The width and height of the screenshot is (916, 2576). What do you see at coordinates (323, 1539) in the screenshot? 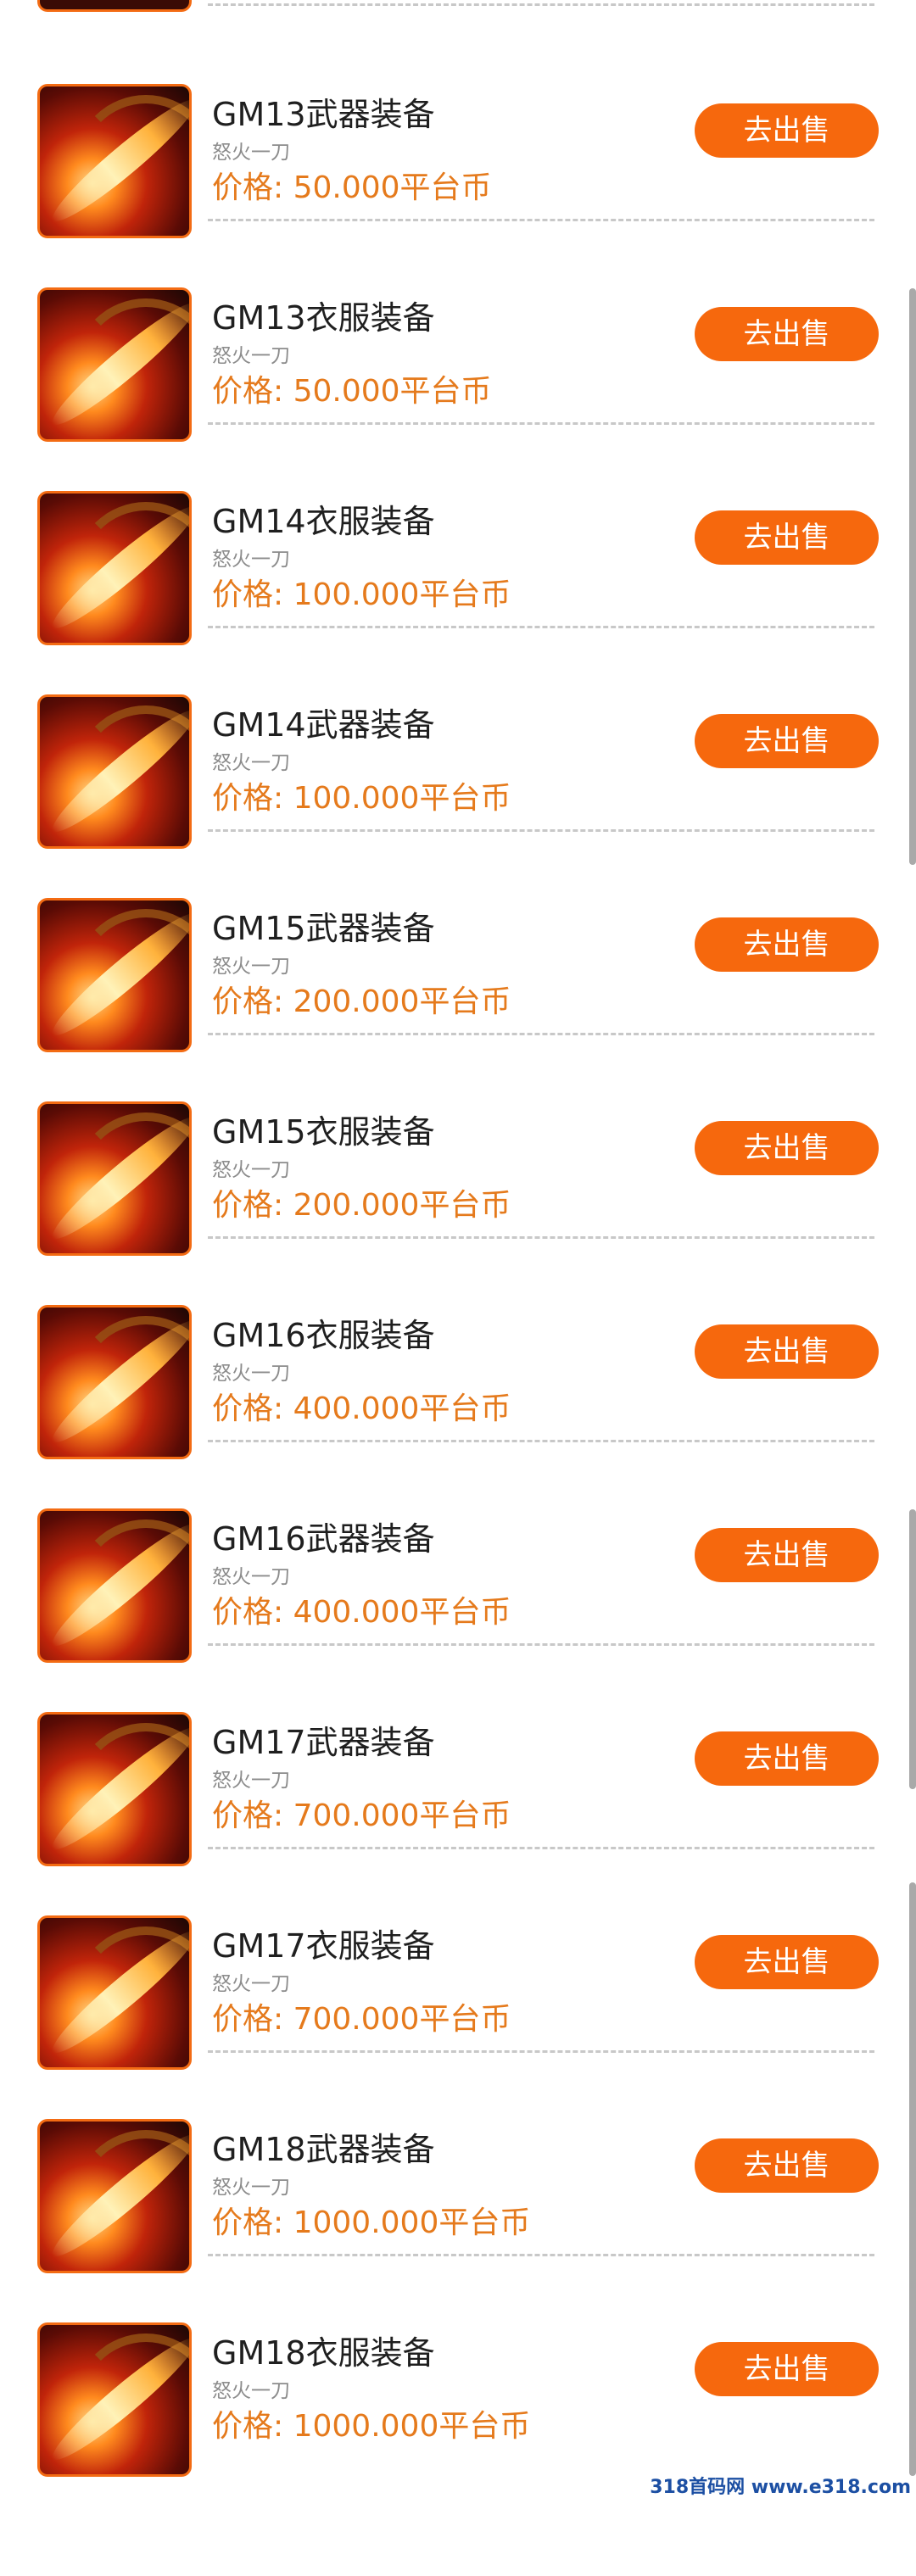
I see `item-title: GM16武器装备` at bounding box center [323, 1539].